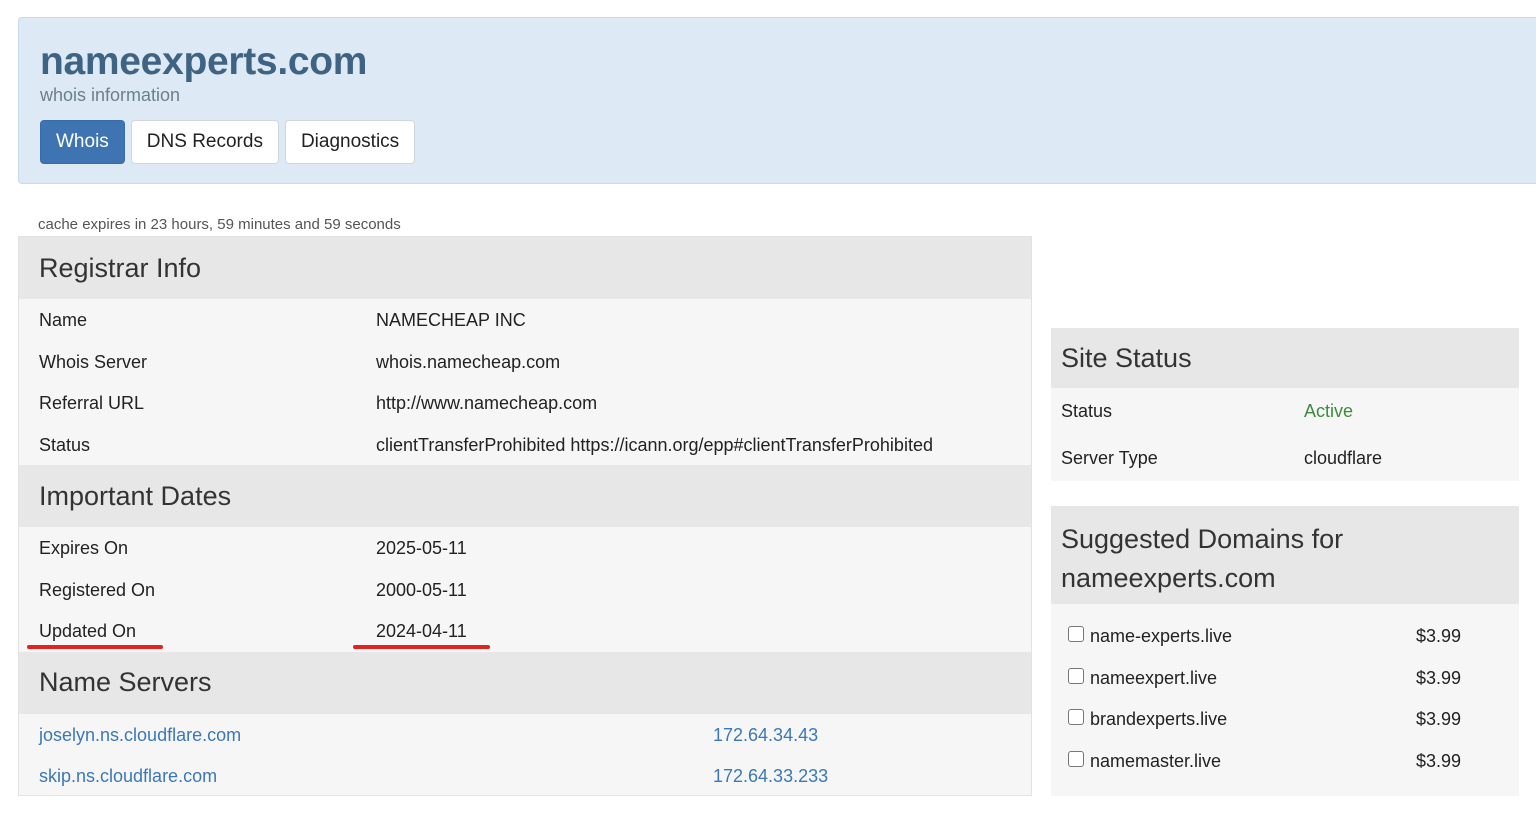  Describe the element at coordinates (421, 647) in the screenshot. I see `highlight-underline-value` at that location.